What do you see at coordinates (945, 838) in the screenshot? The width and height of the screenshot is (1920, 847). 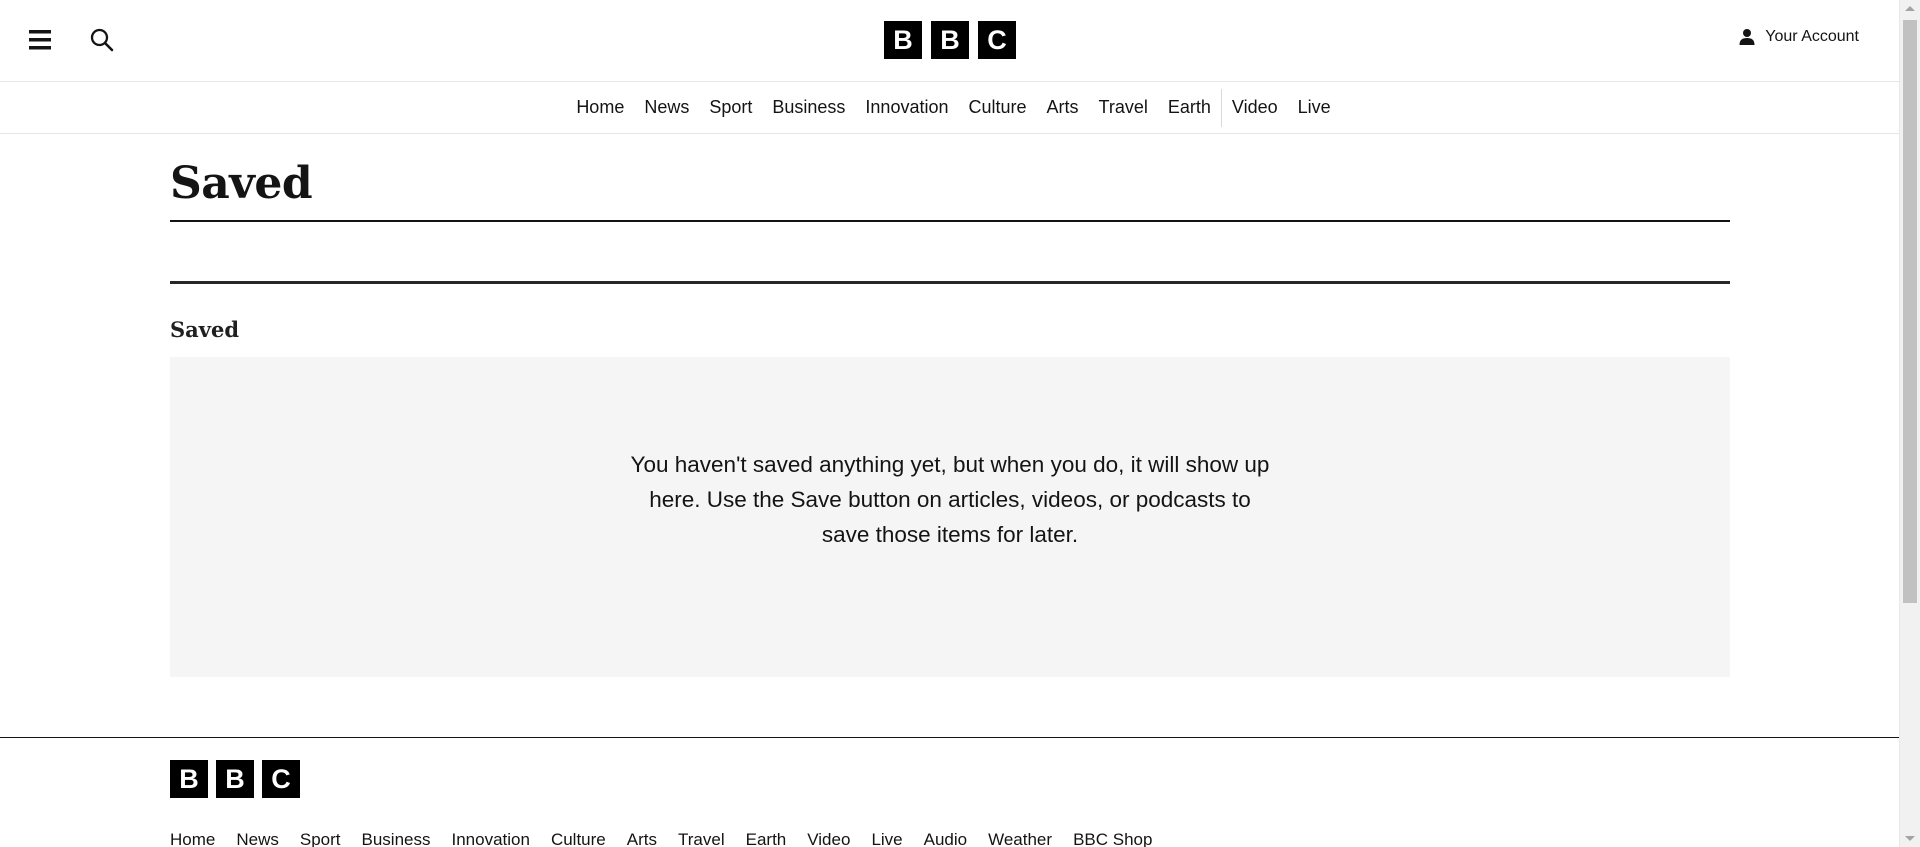 I see `footer-link-audio: Audio` at bounding box center [945, 838].